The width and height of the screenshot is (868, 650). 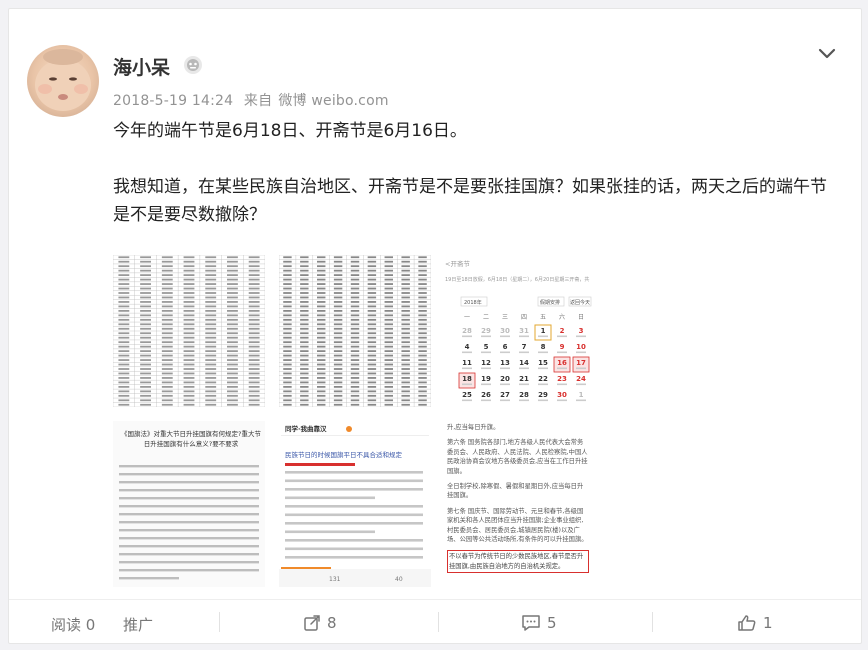 What do you see at coordinates (399, 579) in the screenshot?
I see `app-comment-count: 40` at bounding box center [399, 579].